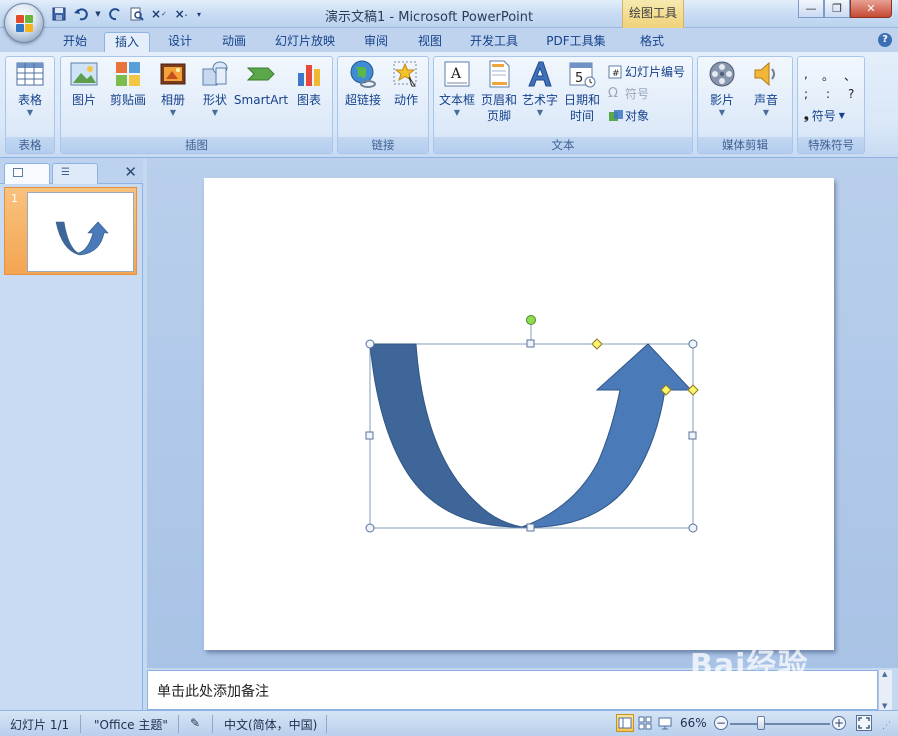  What do you see at coordinates (885, 40) in the screenshot?
I see `help-icon: ?` at bounding box center [885, 40].